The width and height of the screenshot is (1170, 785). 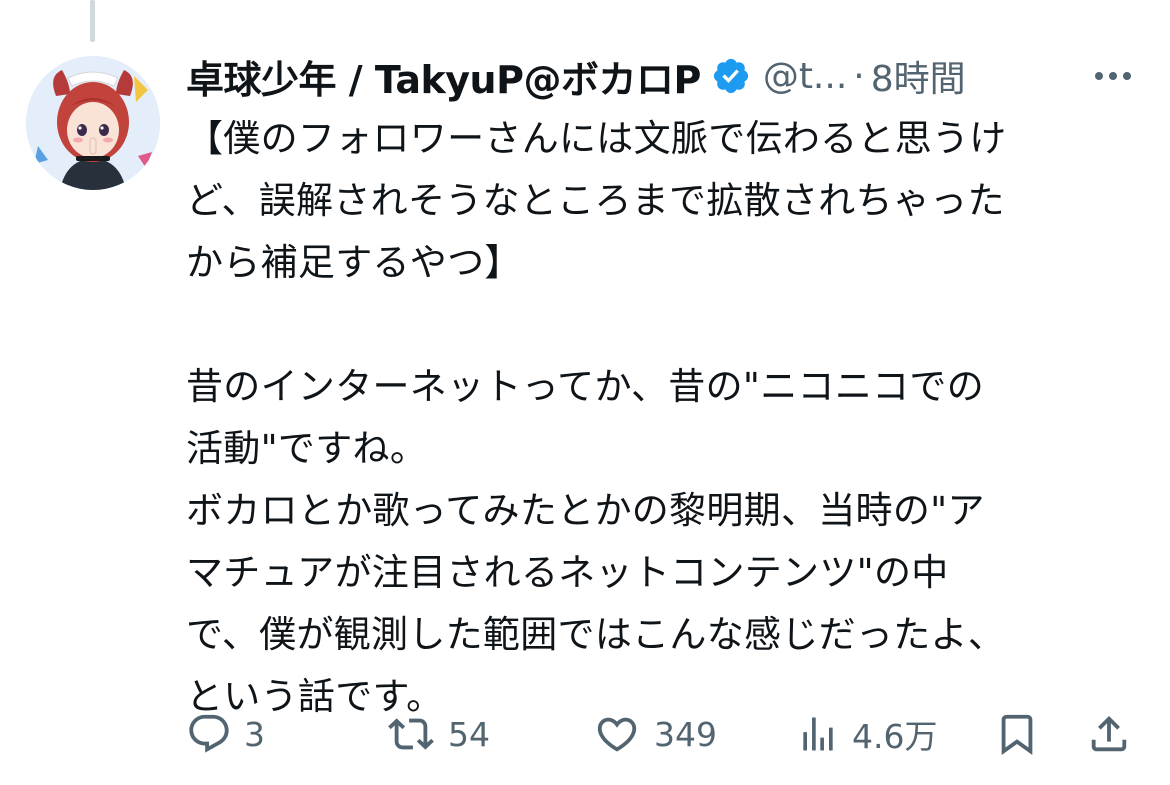 I want to click on like-count: 349, so click(x=685, y=734).